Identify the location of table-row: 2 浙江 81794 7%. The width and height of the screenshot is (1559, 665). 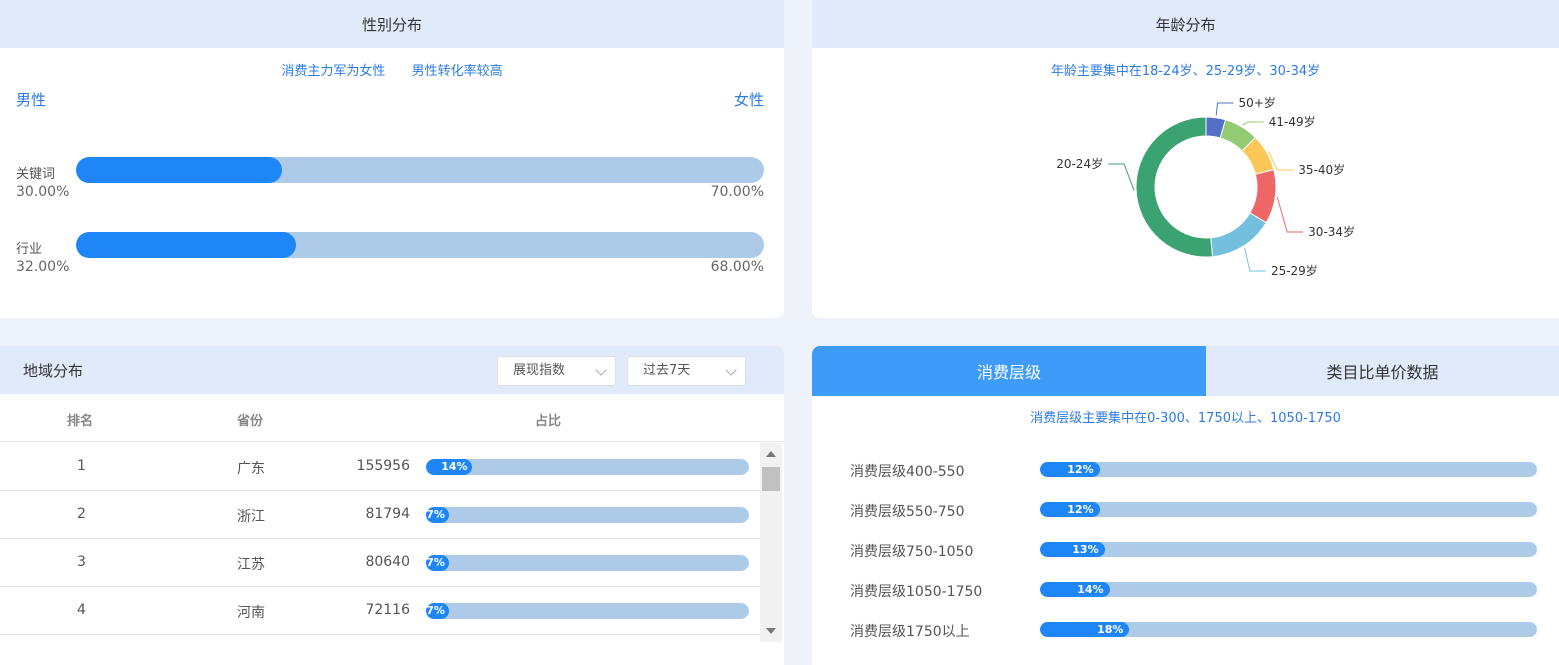
(380, 515).